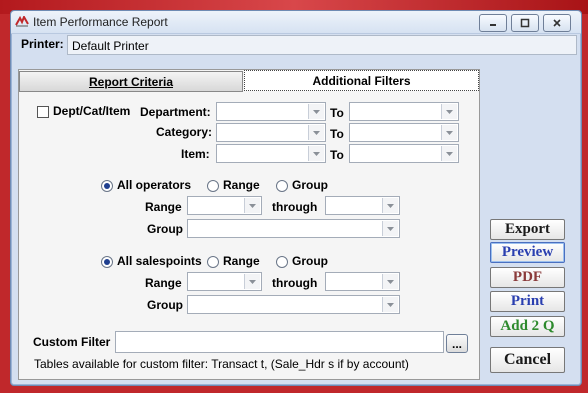 The width and height of the screenshot is (588, 393). What do you see at coordinates (195, 154) in the screenshot?
I see `item-label: Item:` at bounding box center [195, 154].